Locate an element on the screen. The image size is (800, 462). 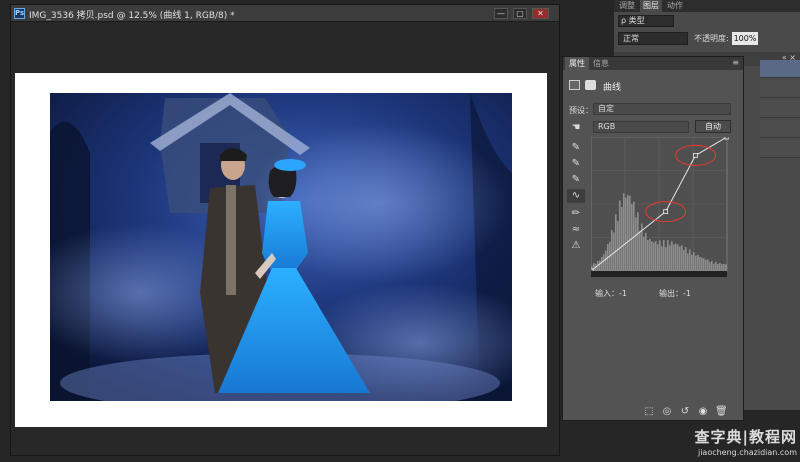
photoshop-logo-icon: Ps is located at coordinates (19, 13).